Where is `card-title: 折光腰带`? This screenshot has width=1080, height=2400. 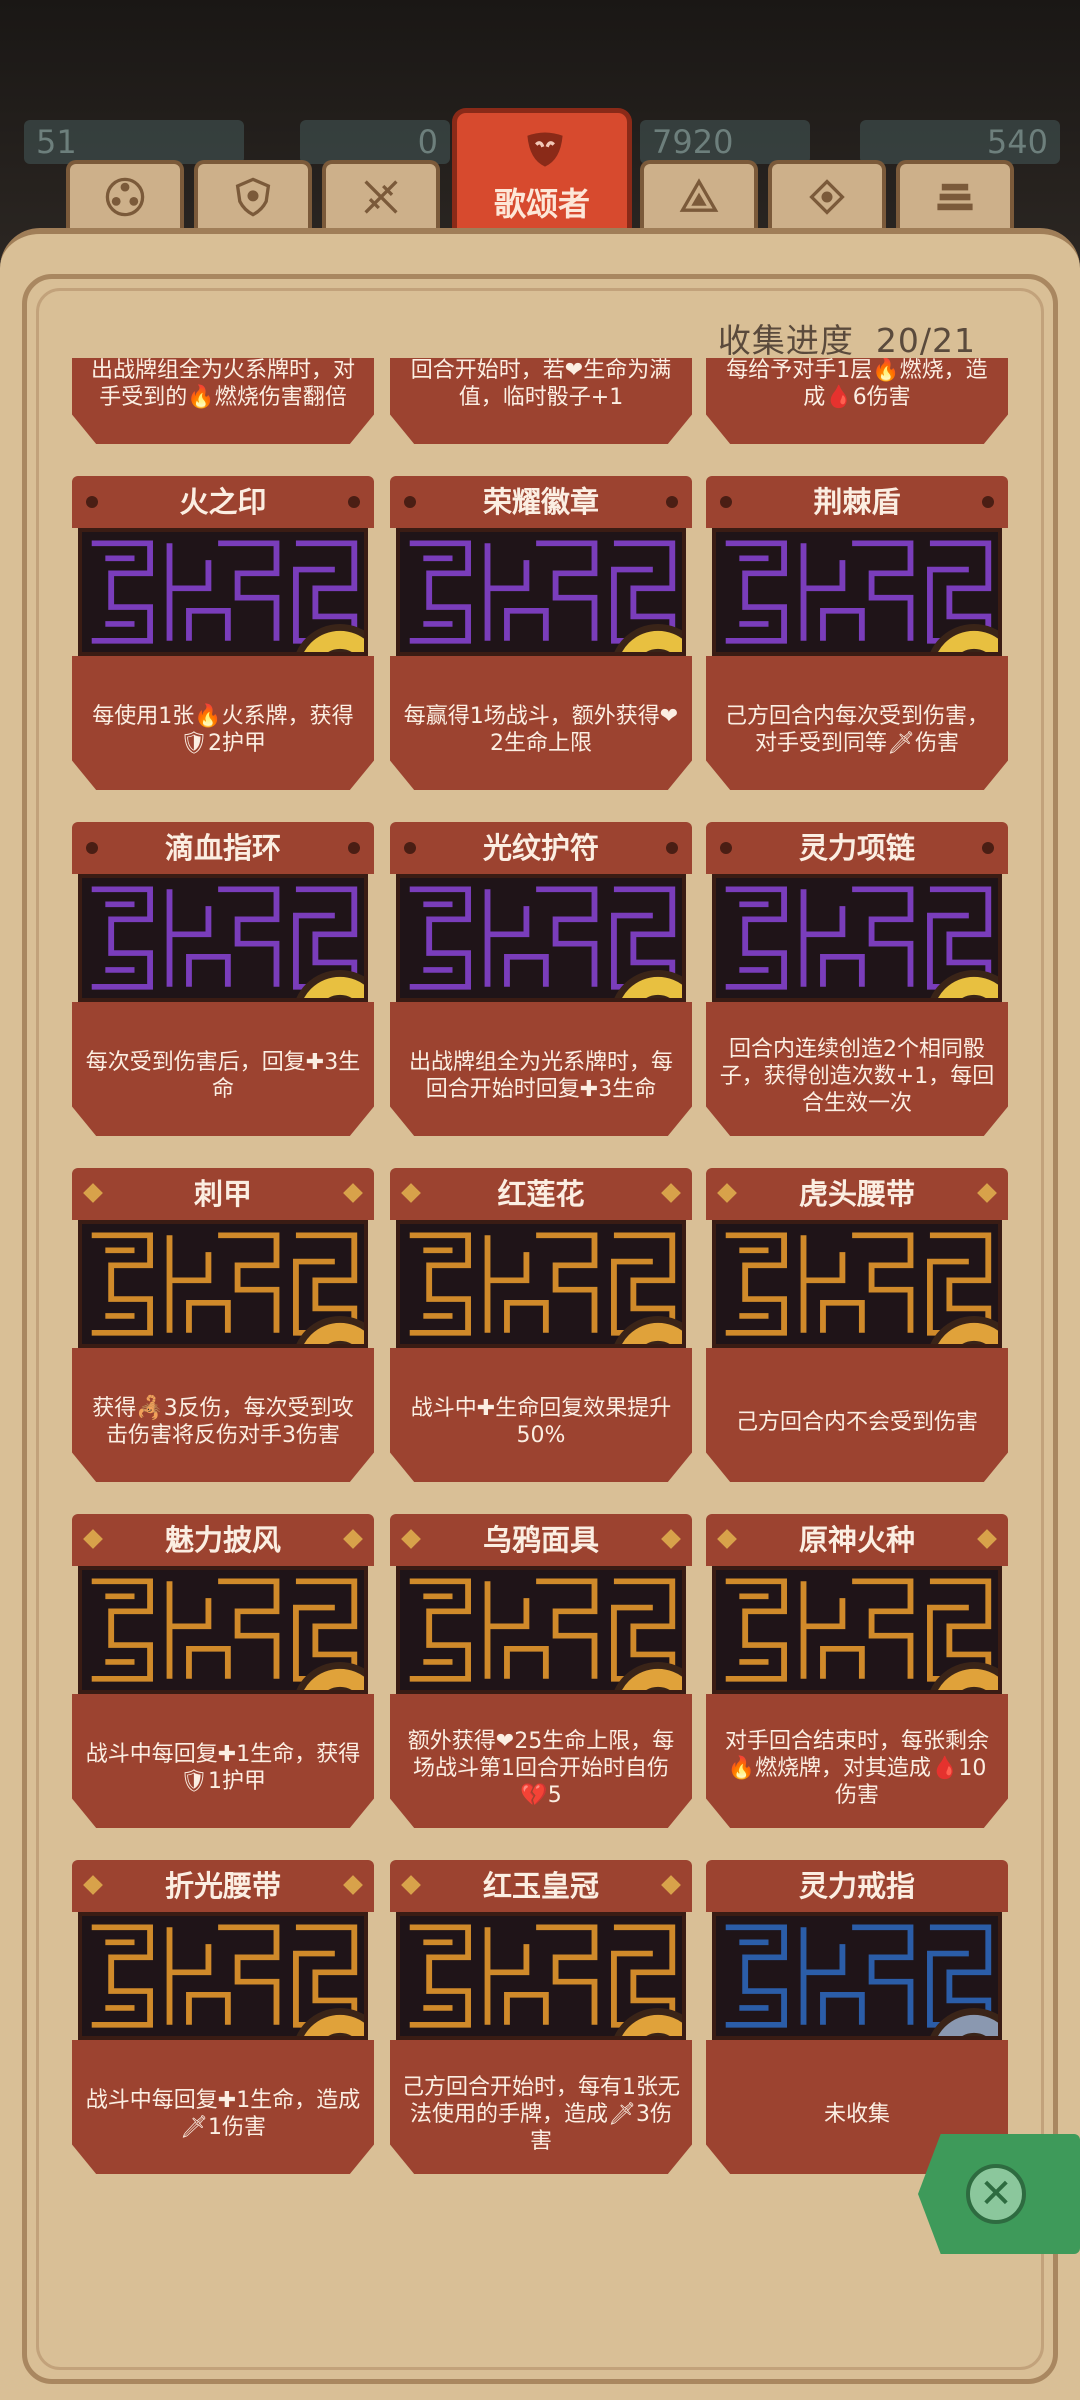
card-title: 折光腰带 is located at coordinates (222, 1886).